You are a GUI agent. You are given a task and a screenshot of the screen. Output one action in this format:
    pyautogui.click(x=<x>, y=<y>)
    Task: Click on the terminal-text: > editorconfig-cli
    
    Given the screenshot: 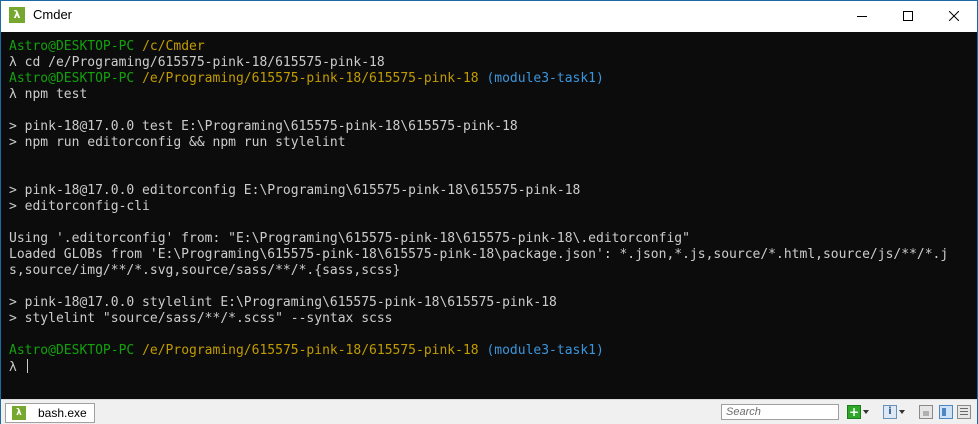 What is the action you would take?
    pyautogui.click(x=79, y=206)
    